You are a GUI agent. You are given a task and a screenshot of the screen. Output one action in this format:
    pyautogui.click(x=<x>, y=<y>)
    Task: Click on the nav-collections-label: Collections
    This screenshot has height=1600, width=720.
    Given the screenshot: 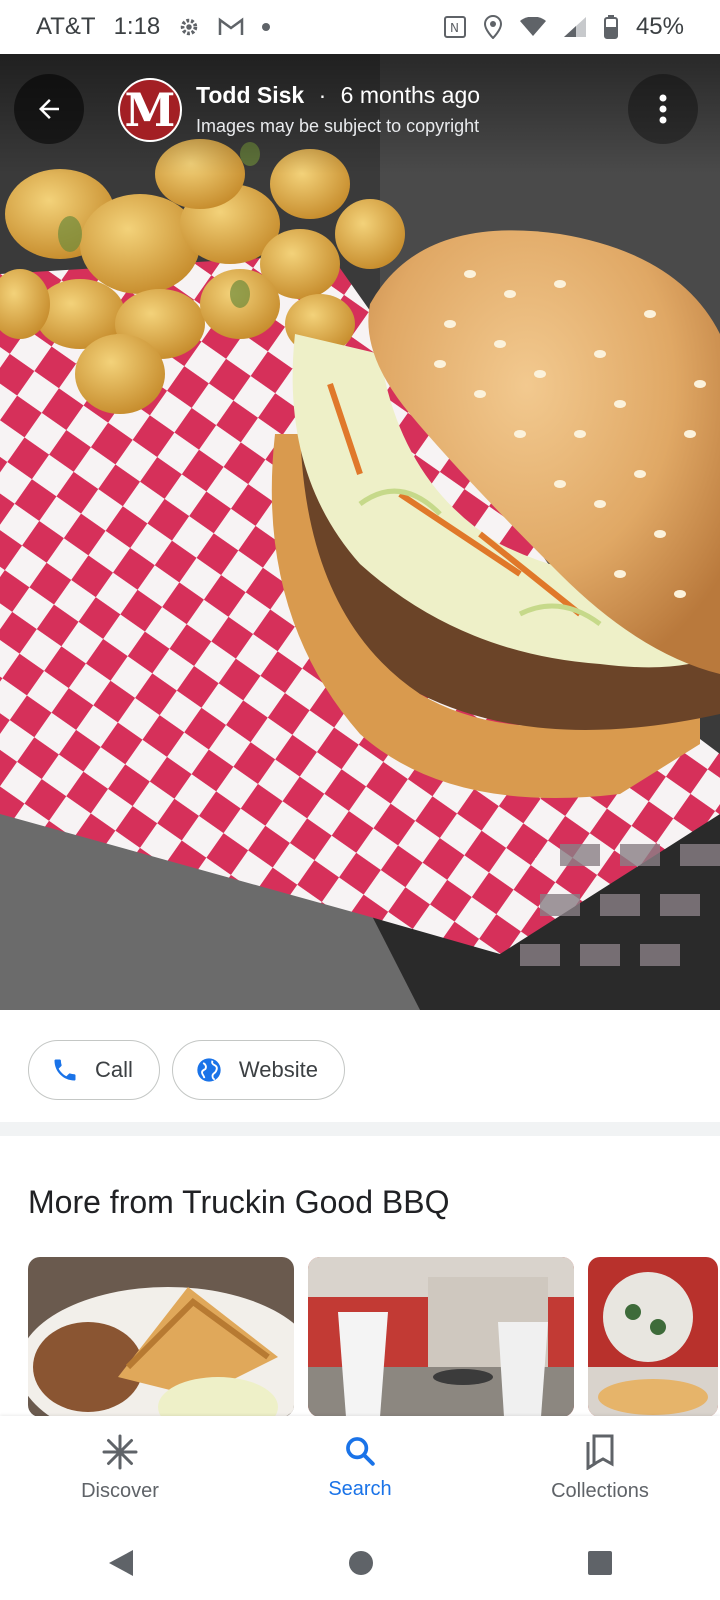 What is the action you would take?
    pyautogui.click(x=600, y=1491)
    